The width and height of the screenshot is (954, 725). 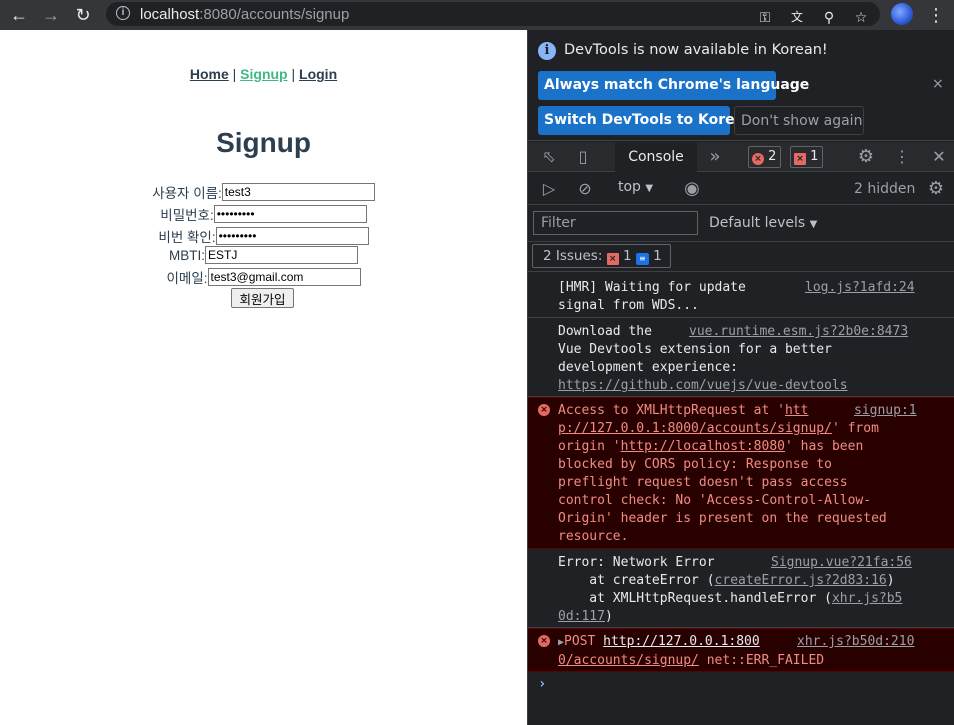 What do you see at coordinates (187, 193) in the screenshot?
I see `username-label: 사용자 이름:` at bounding box center [187, 193].